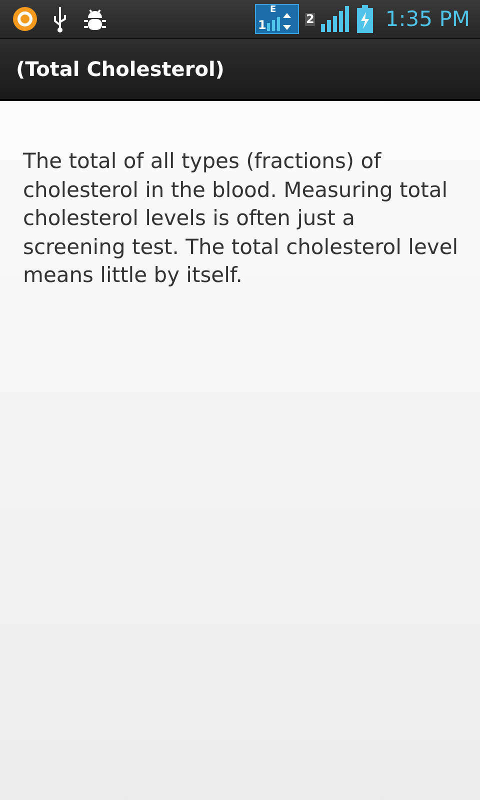  Describe the element at coordinates (60, 19) in the screenshot. I see `usb-icon` at that location.